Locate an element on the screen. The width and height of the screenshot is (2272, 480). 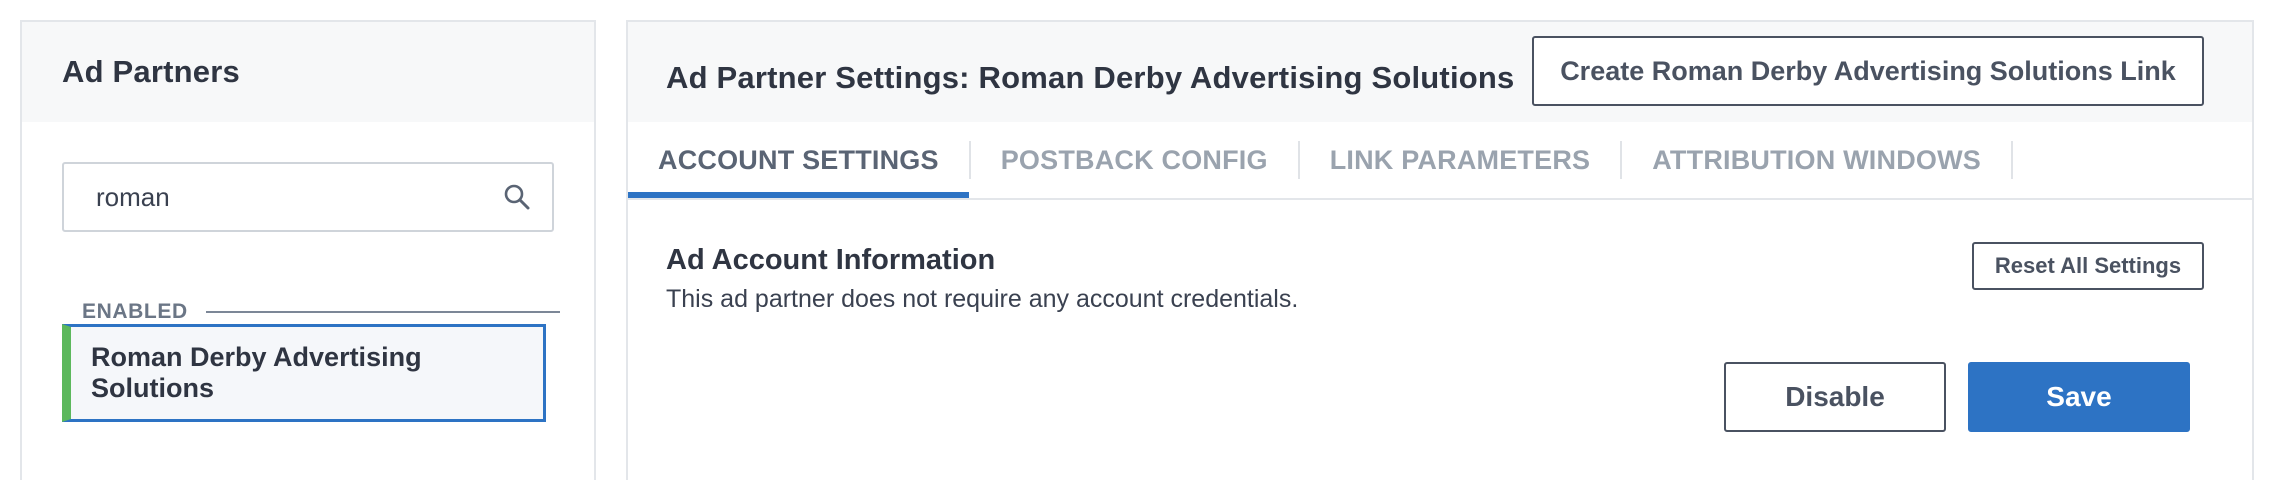
tab-postback-config: POSTBACK CONFIG is located at coordinates (1134, 160).